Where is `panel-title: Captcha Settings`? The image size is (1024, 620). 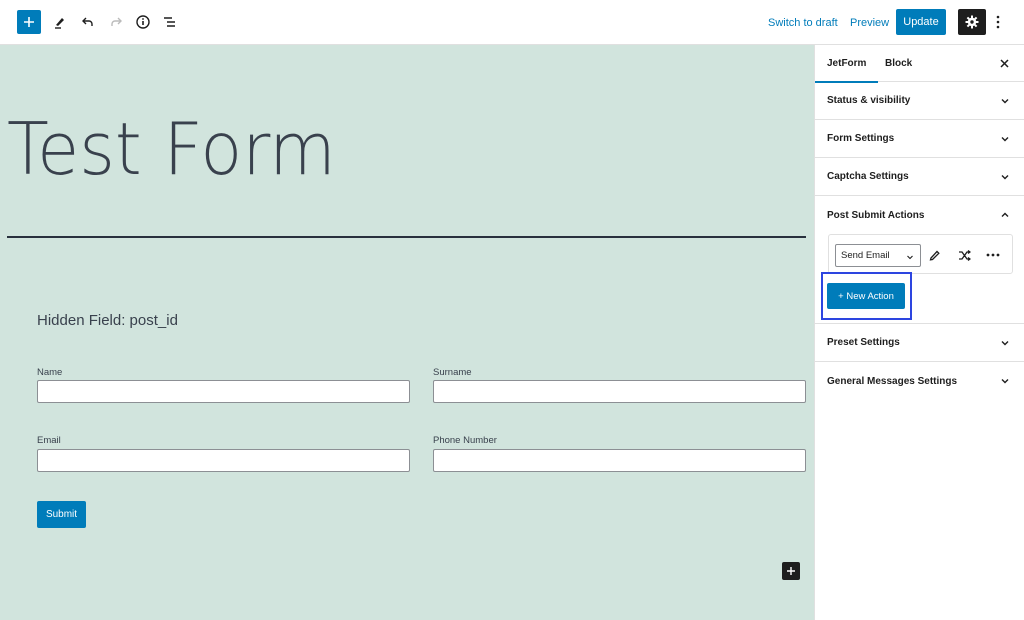 panel-title: Captcha Settings is located at coordinates (868, 176).